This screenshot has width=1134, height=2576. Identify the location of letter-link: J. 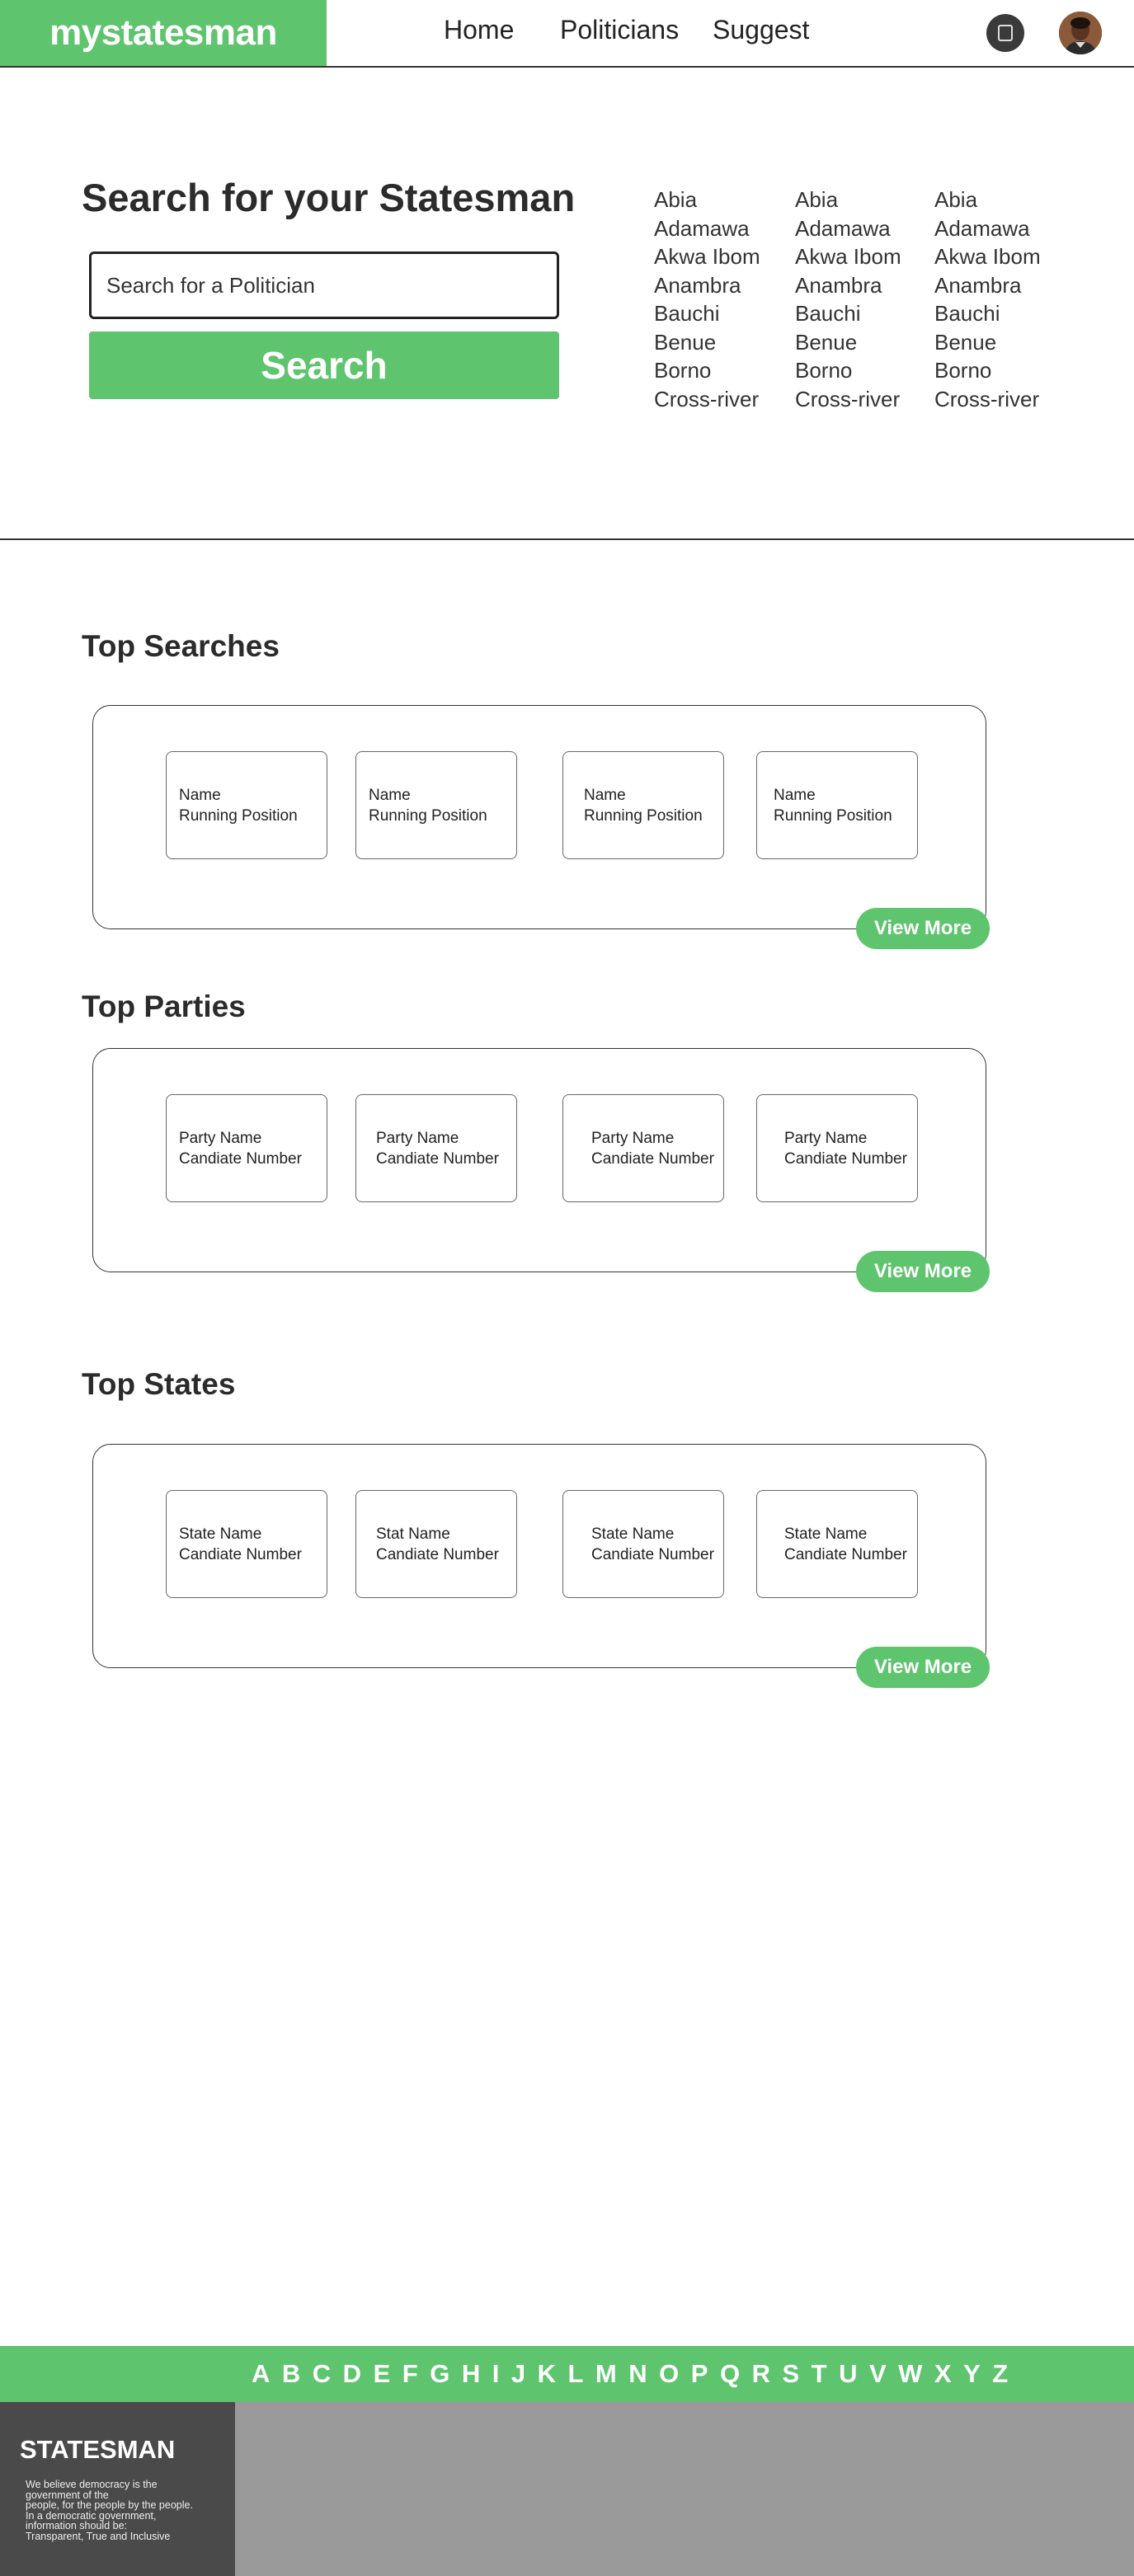
(518, 2374).